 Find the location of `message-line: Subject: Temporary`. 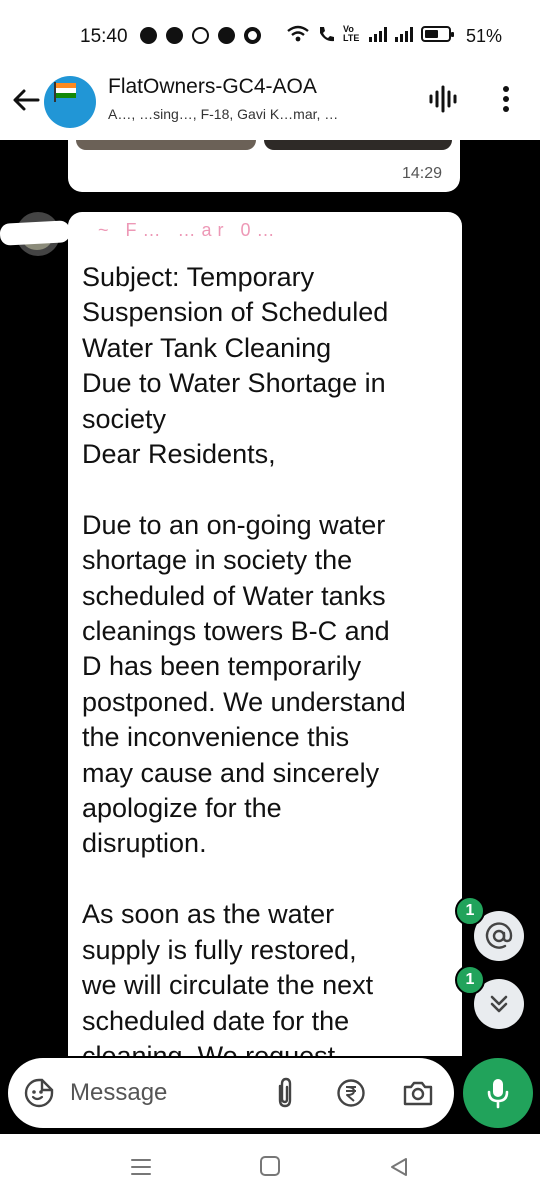

message-line: Subject: Temporary is located at coordinates (198, 277).